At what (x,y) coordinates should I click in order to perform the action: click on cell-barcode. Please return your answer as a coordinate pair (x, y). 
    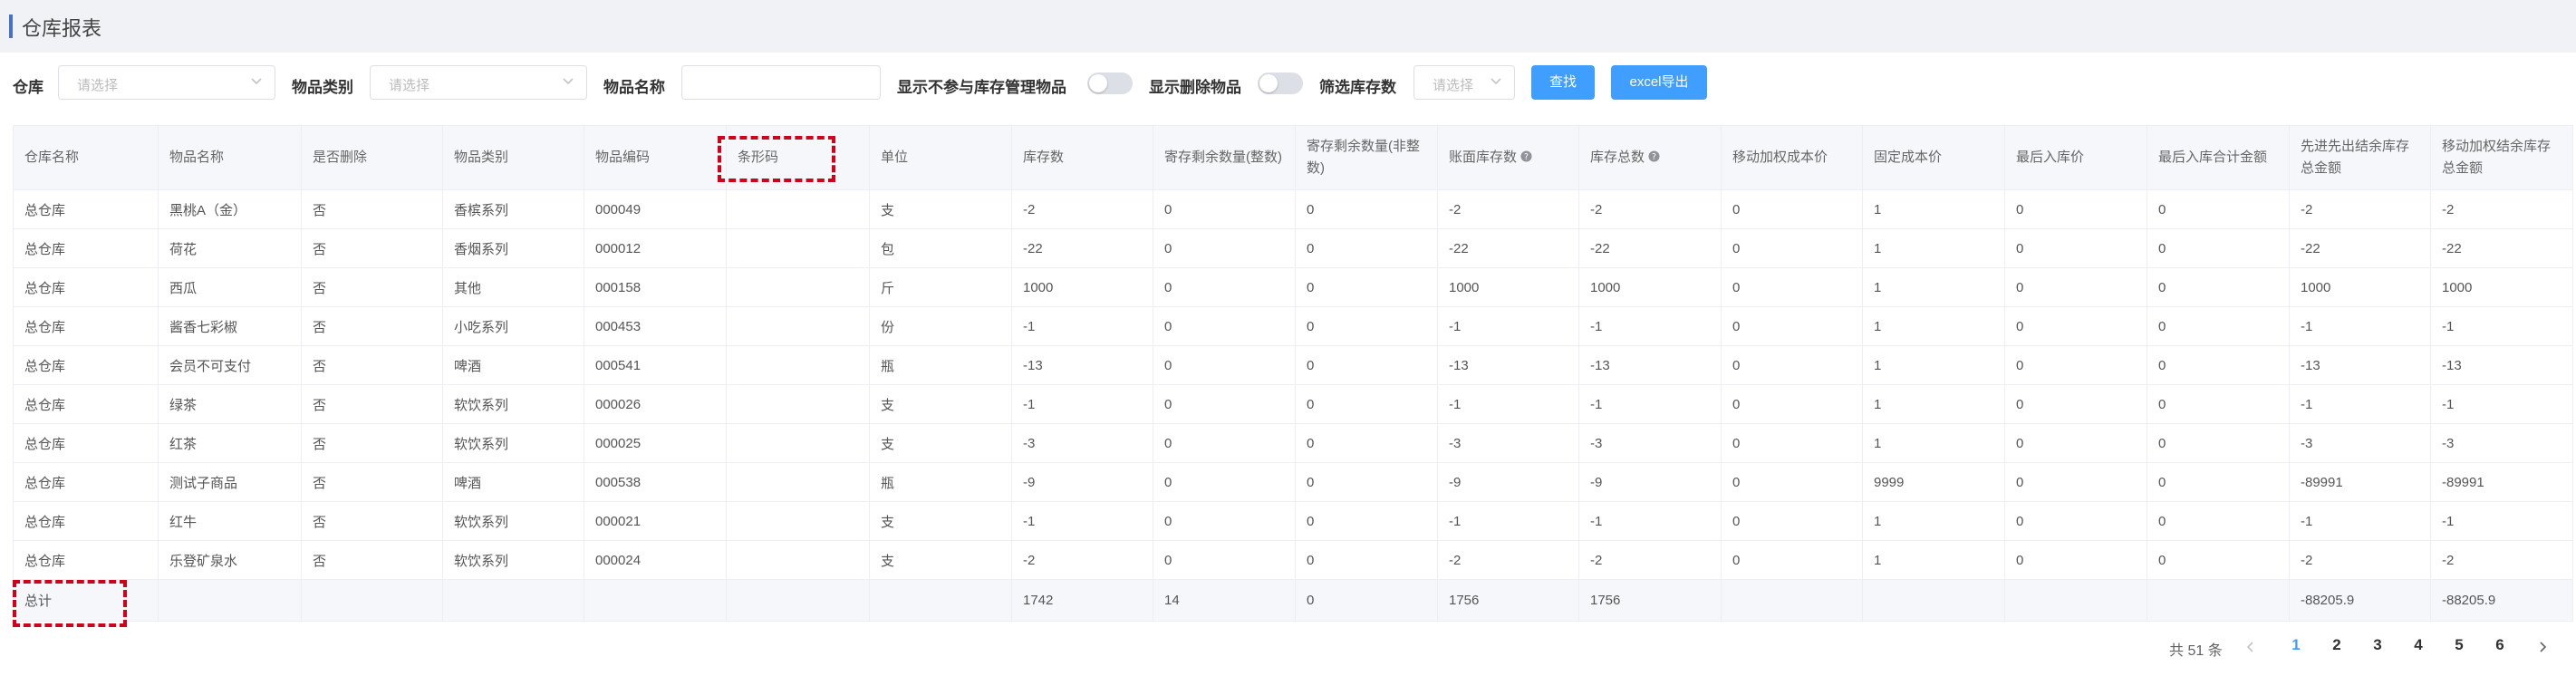
    Looking at the image, I should click on (798, 365).